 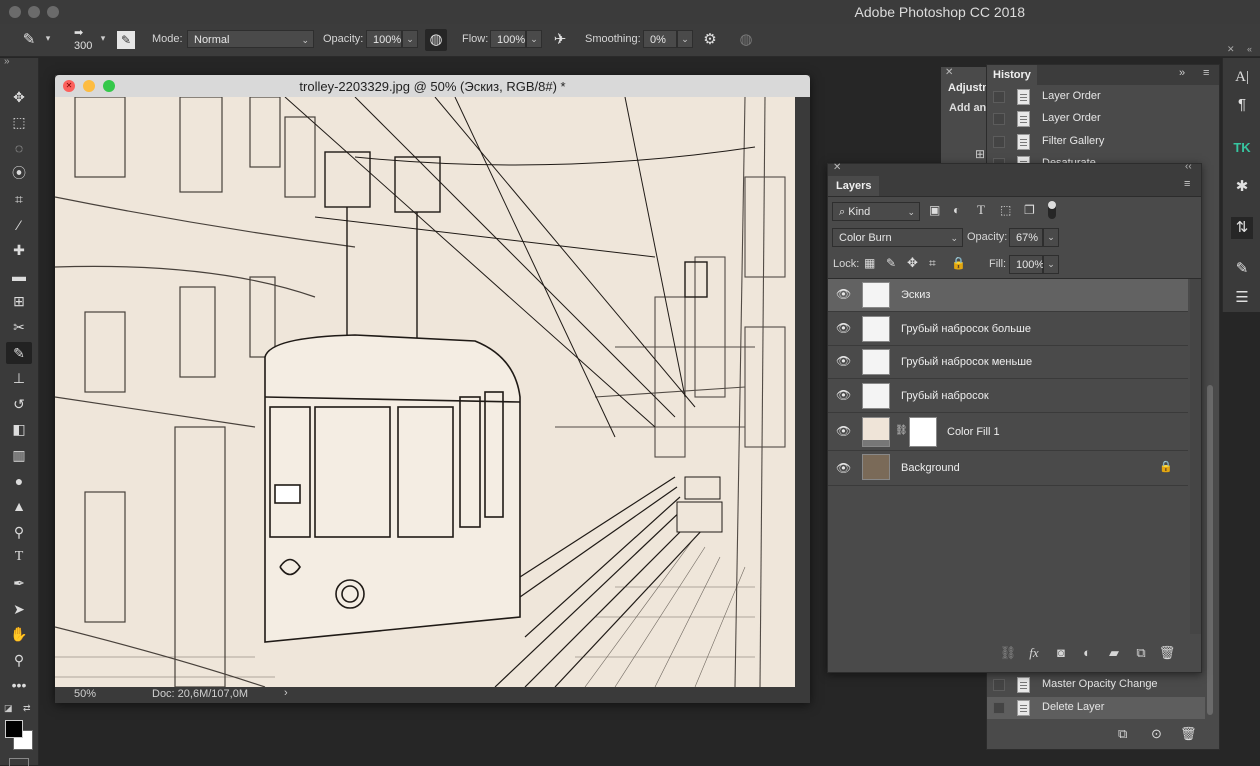 I want to click on bandaid-tool-icon: ▬, so click(x=19, y=276).